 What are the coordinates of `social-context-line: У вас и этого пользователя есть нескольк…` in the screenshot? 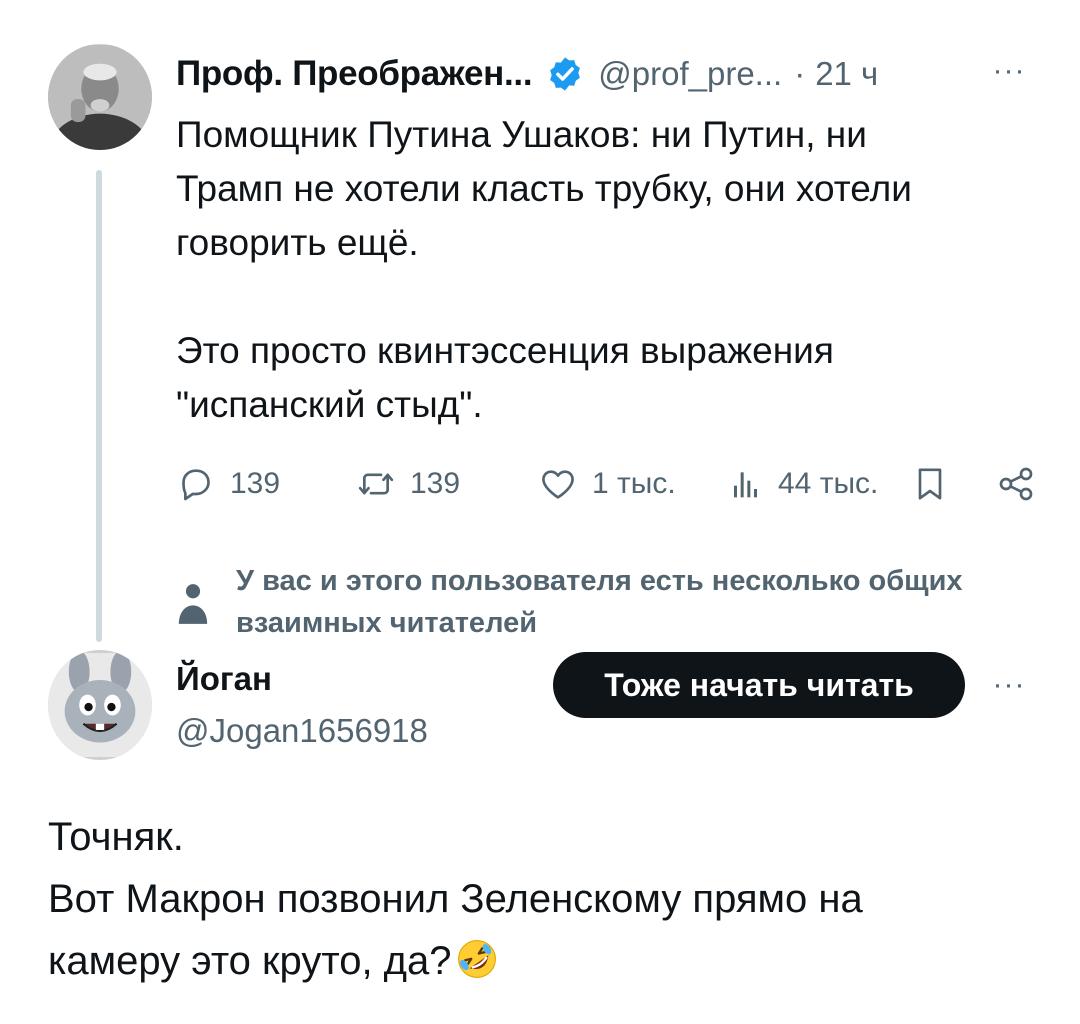 It's located at (599, 581).